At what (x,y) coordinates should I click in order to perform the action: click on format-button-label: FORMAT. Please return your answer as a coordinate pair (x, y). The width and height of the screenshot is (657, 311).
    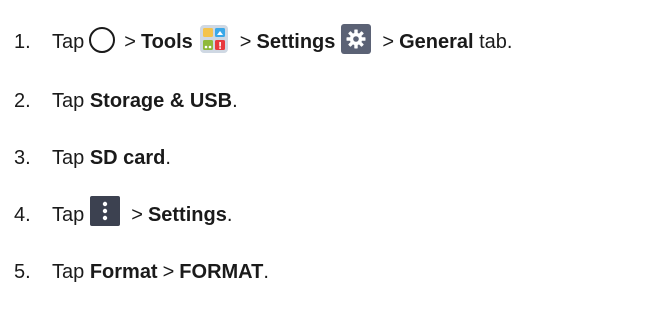
    Looking at the image, I should click on (221, 271).